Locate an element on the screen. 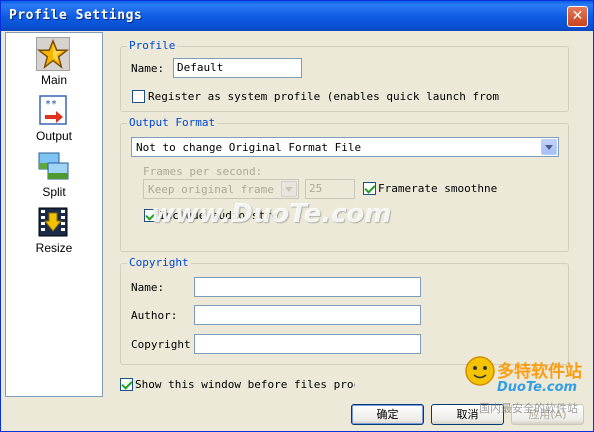  framerate-smoothness-checkbox is located at coordinates (369, 188).